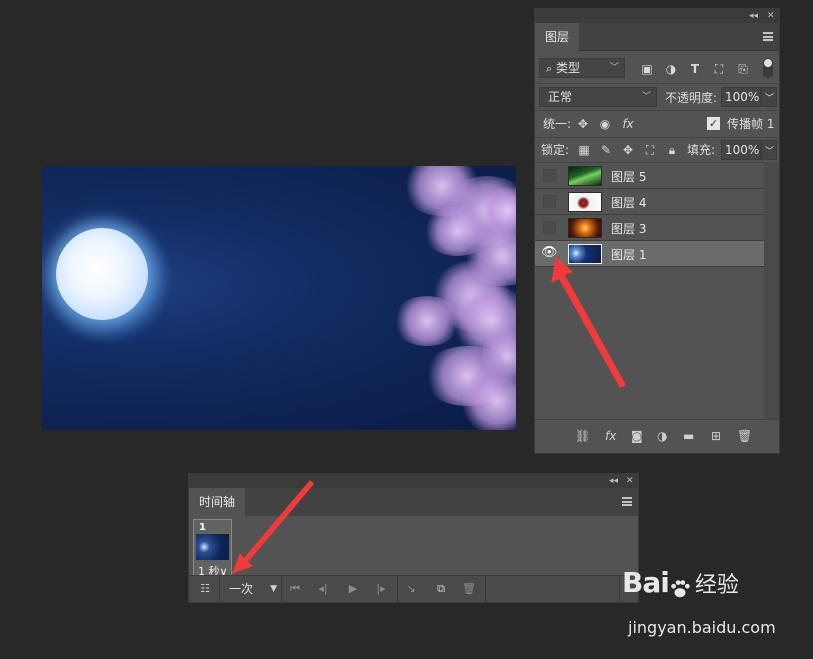 The image size is (813, 659). Describe the element at coordinates (549, 252) in the screenshot. I see `eye-icon: 👁︎` at that location.